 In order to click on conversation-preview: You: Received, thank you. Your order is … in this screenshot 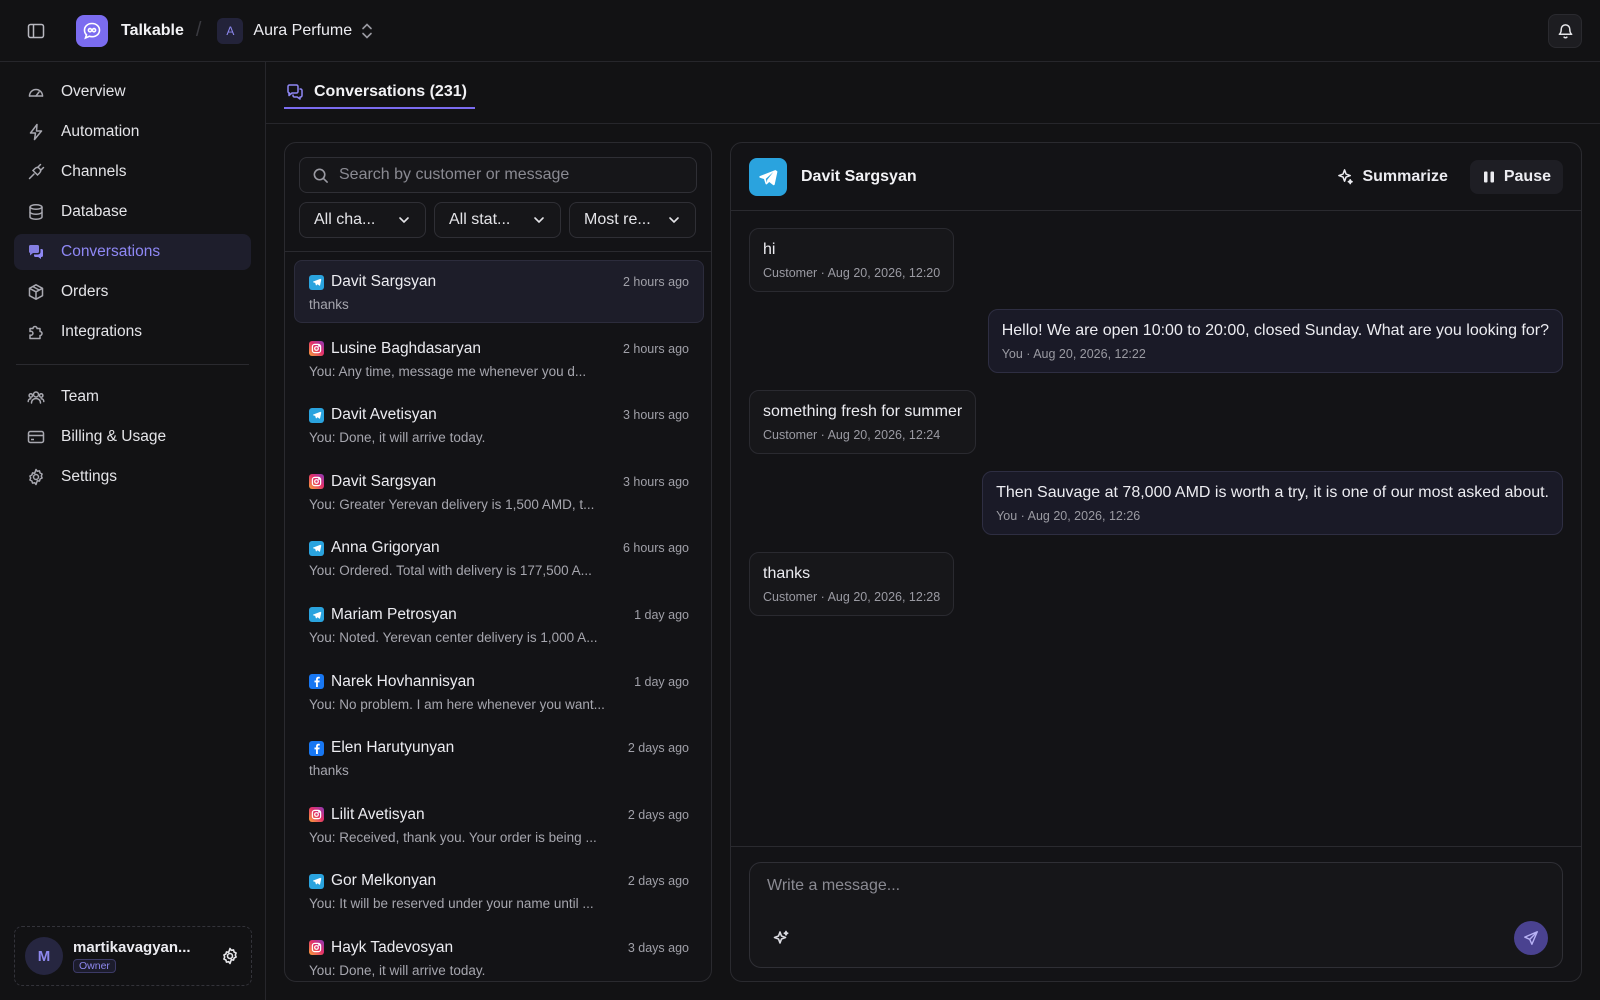, I will do `click(453, 837)`.